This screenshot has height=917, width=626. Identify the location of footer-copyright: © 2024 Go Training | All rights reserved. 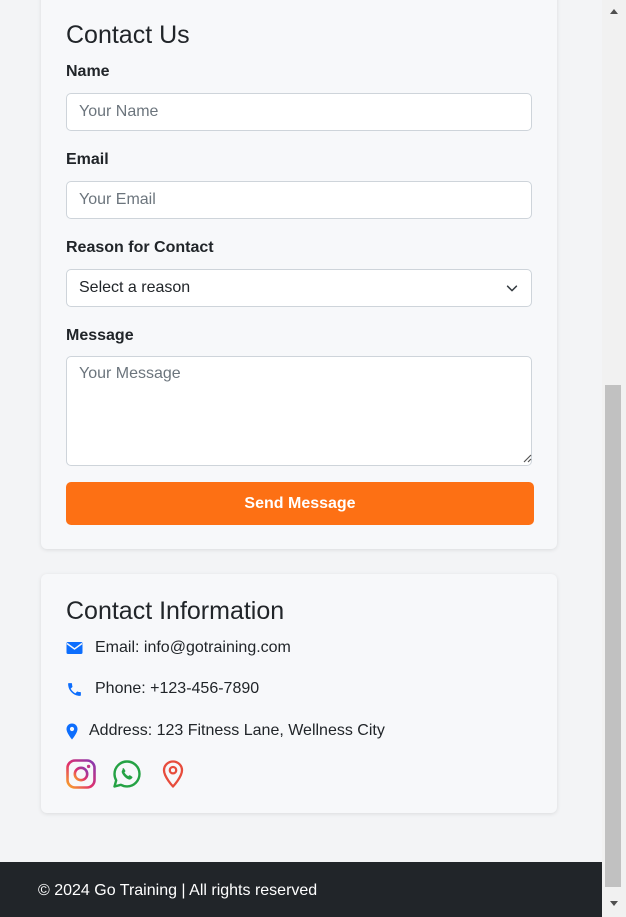
(178, 890).